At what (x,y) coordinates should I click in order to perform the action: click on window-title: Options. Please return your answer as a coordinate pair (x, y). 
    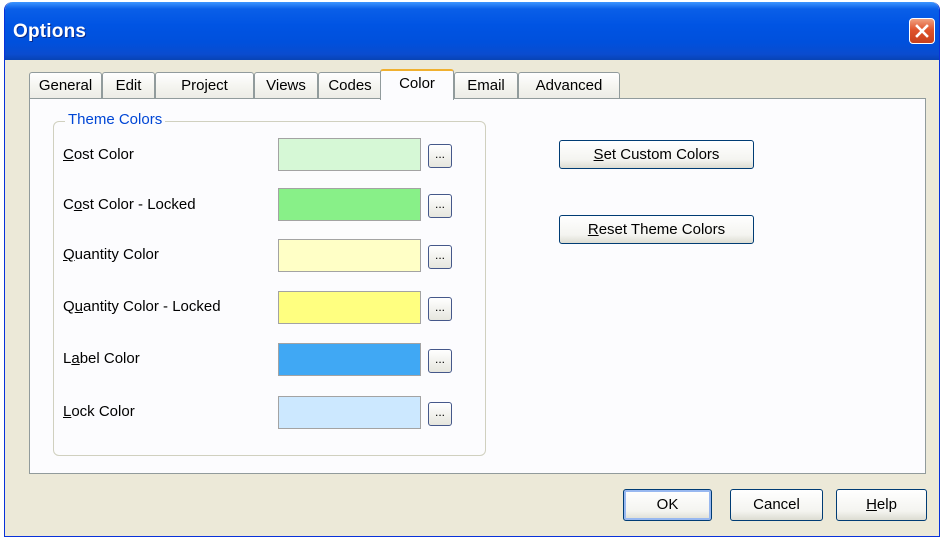
    Looking at the image, I should click on (50, 31).